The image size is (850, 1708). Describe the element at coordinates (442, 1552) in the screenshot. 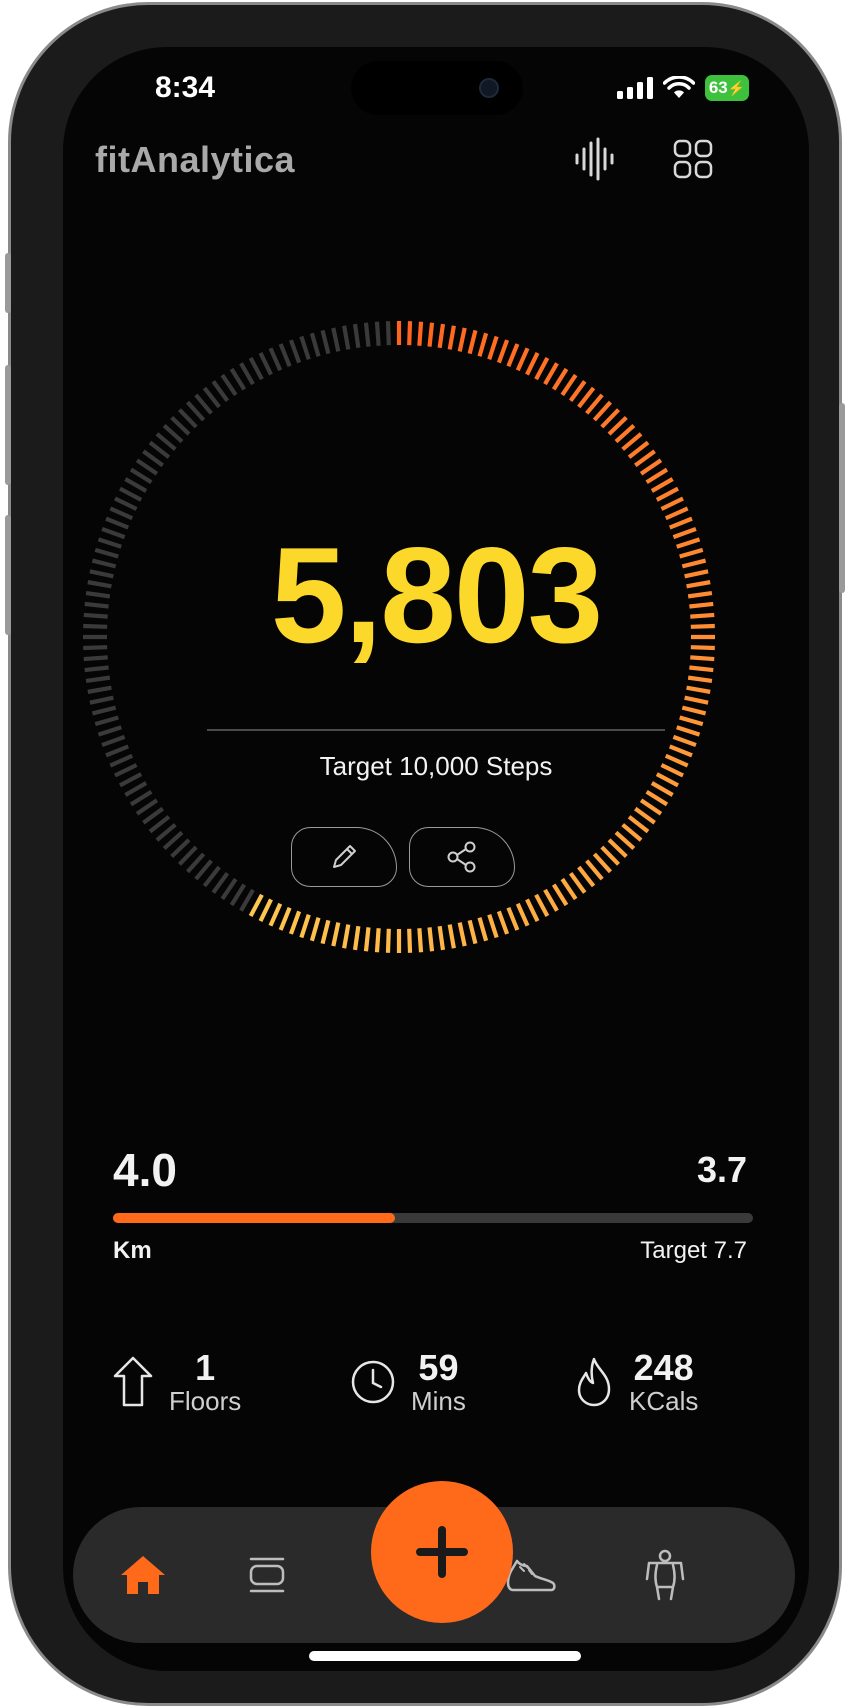

I see `add-button` at that location.